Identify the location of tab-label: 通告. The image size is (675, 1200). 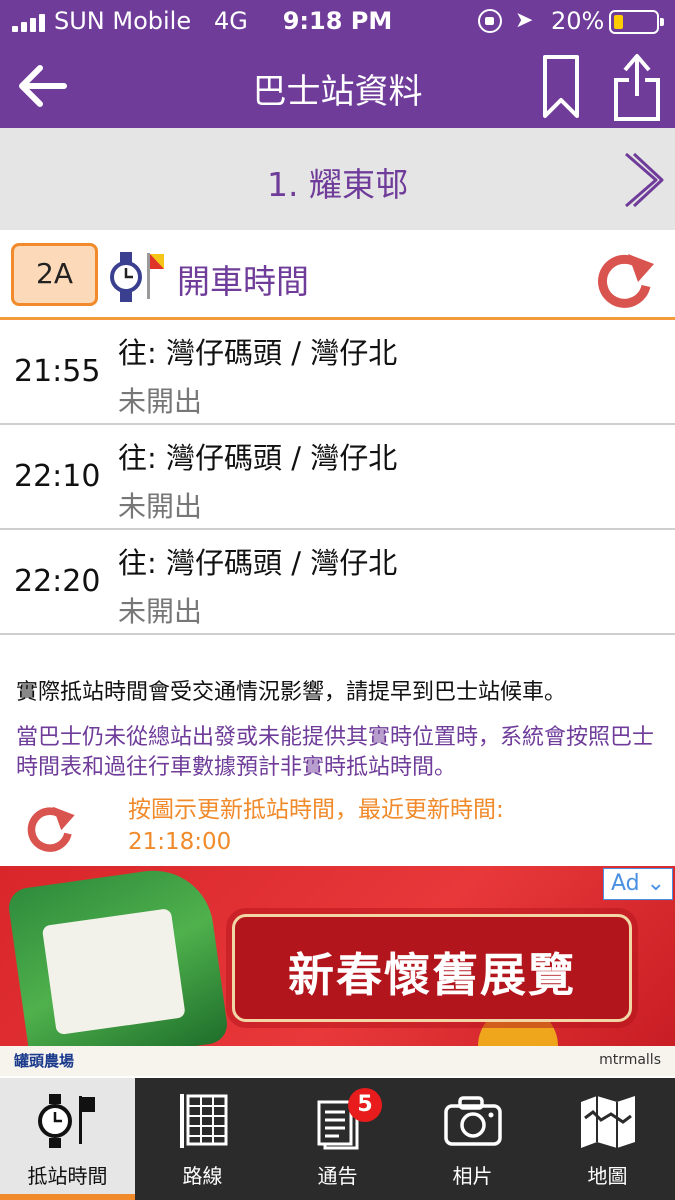
(337, 1176).